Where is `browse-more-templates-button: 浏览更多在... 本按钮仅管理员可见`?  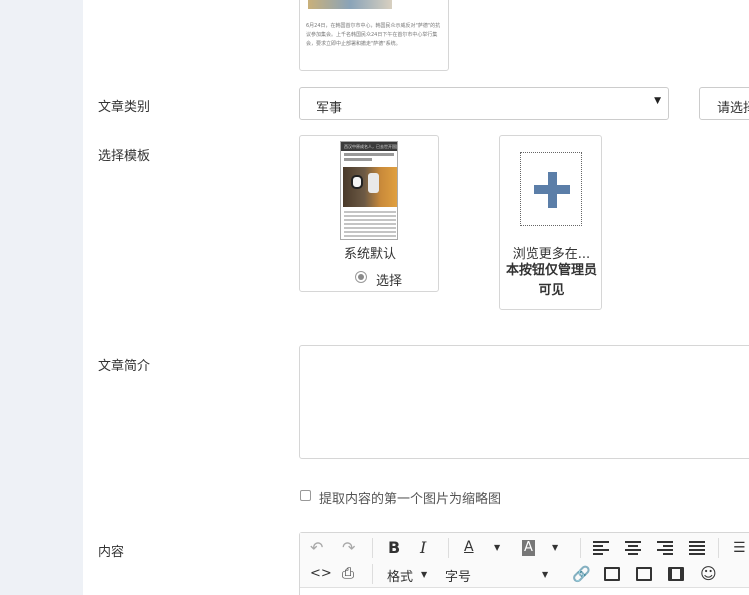
browse-more-templates-button: 浏览更多在... 本按钮仅管理员可见 is located at coordinates (550, 222).